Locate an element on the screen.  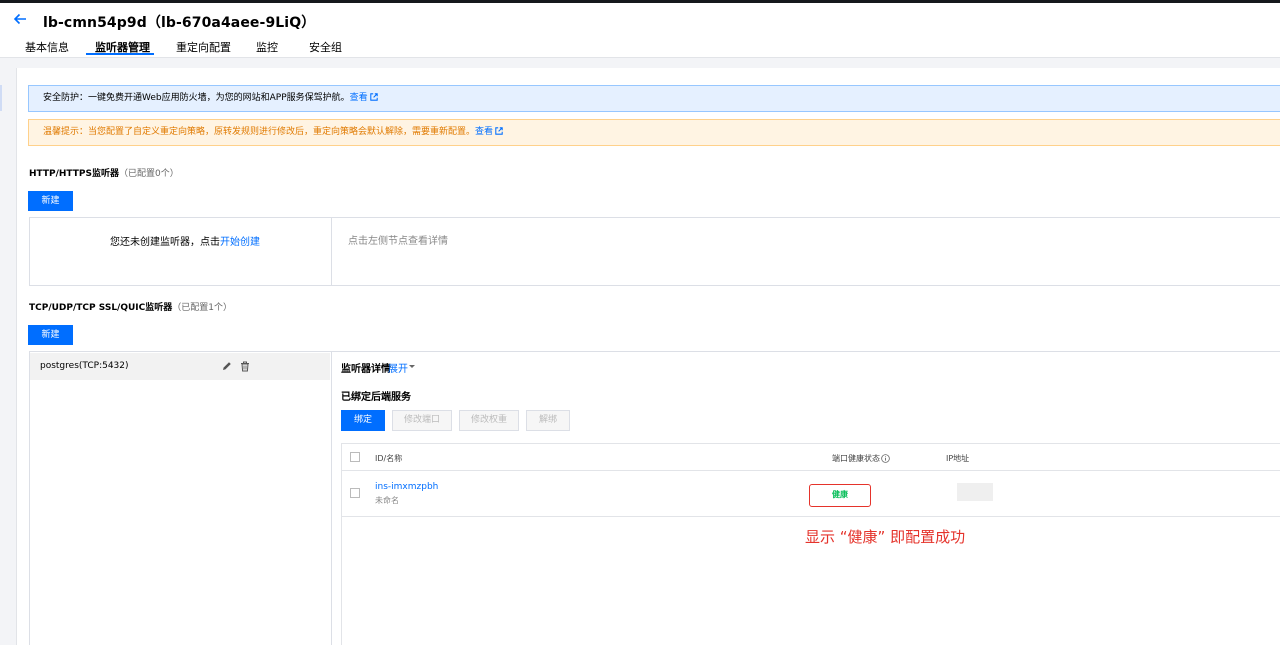
warning-banner-link: 查看 is located at coordinates (484, 132).